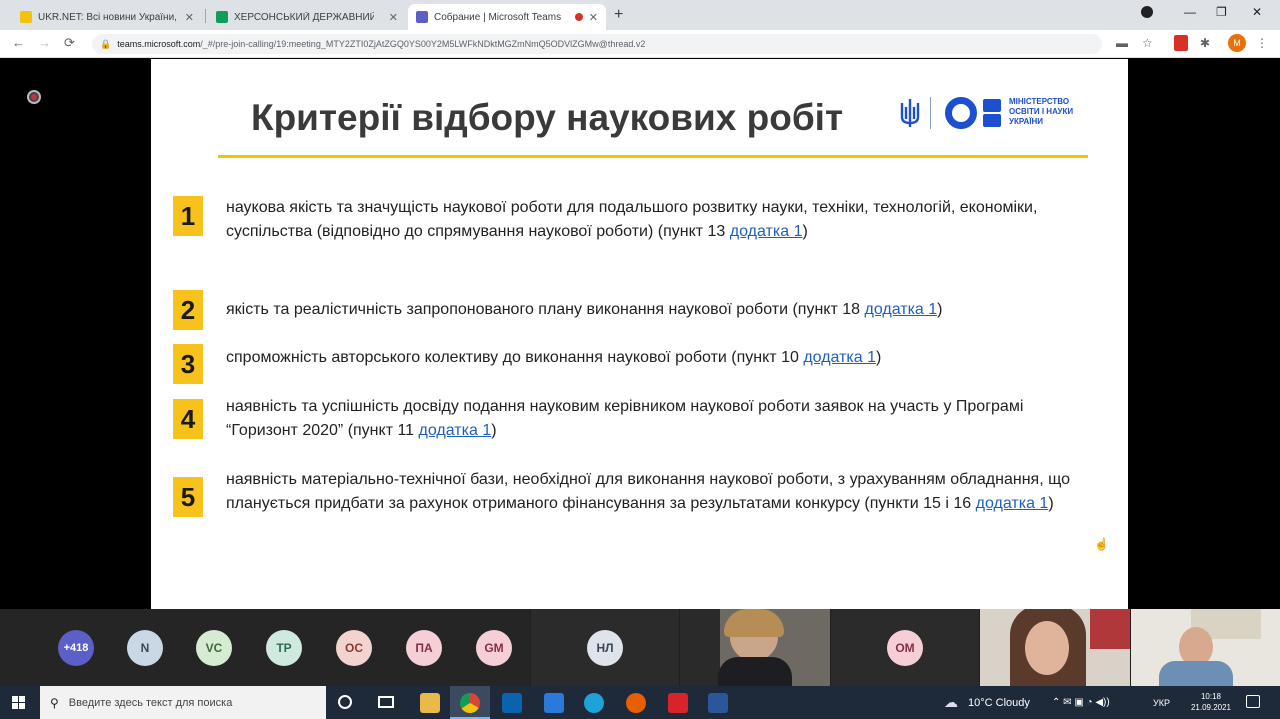 This screenshot has width=1280, height=719. I want to click on participant-avatar: TP, so click(284, 648).